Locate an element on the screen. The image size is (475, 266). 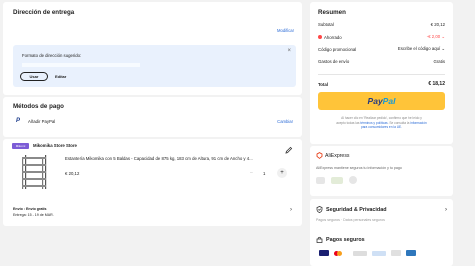
safekey-logo-icon is located at coordinates (379, 253).